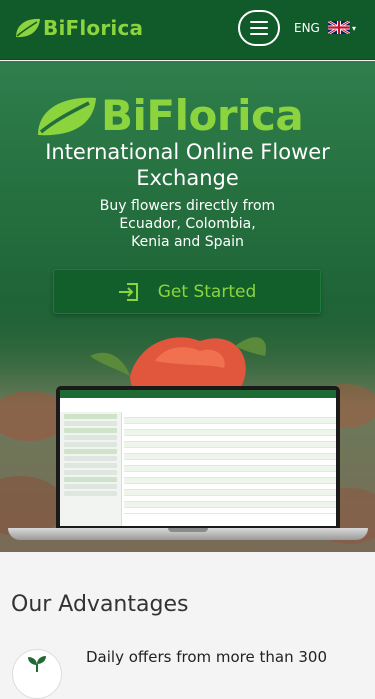  Describe the element at coordinates (206, 657) in the screenshot. I see `advantage-item-text: Daily offers from more than 300` at that location.